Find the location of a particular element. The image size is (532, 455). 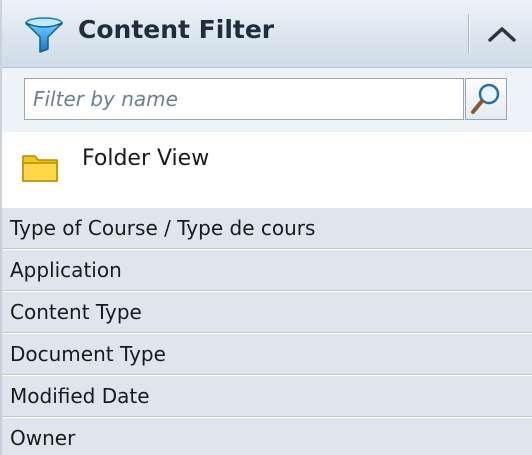

filter-area is located at coordinates (267, 100).